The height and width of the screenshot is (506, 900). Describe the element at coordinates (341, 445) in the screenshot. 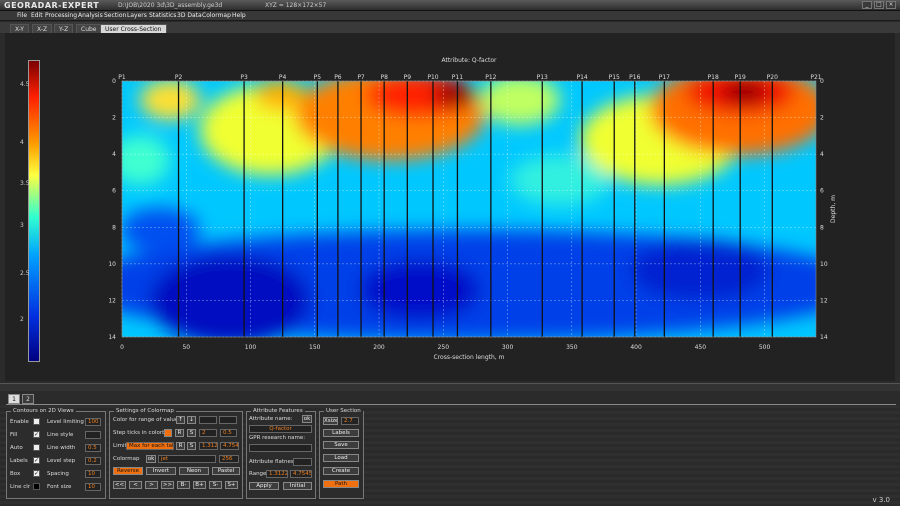

I see `save-button: Save` at that location.